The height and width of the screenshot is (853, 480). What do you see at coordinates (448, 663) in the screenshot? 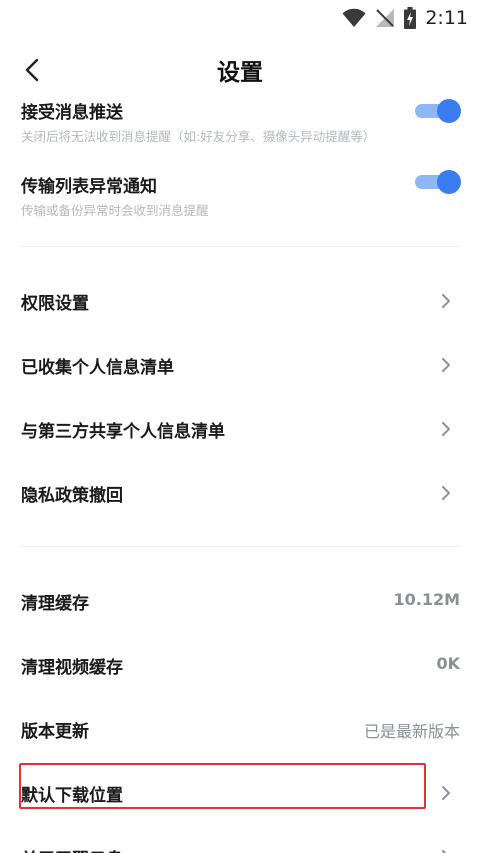
I see `video-cache-size-value: 0K` at bounding box center [448, 663].